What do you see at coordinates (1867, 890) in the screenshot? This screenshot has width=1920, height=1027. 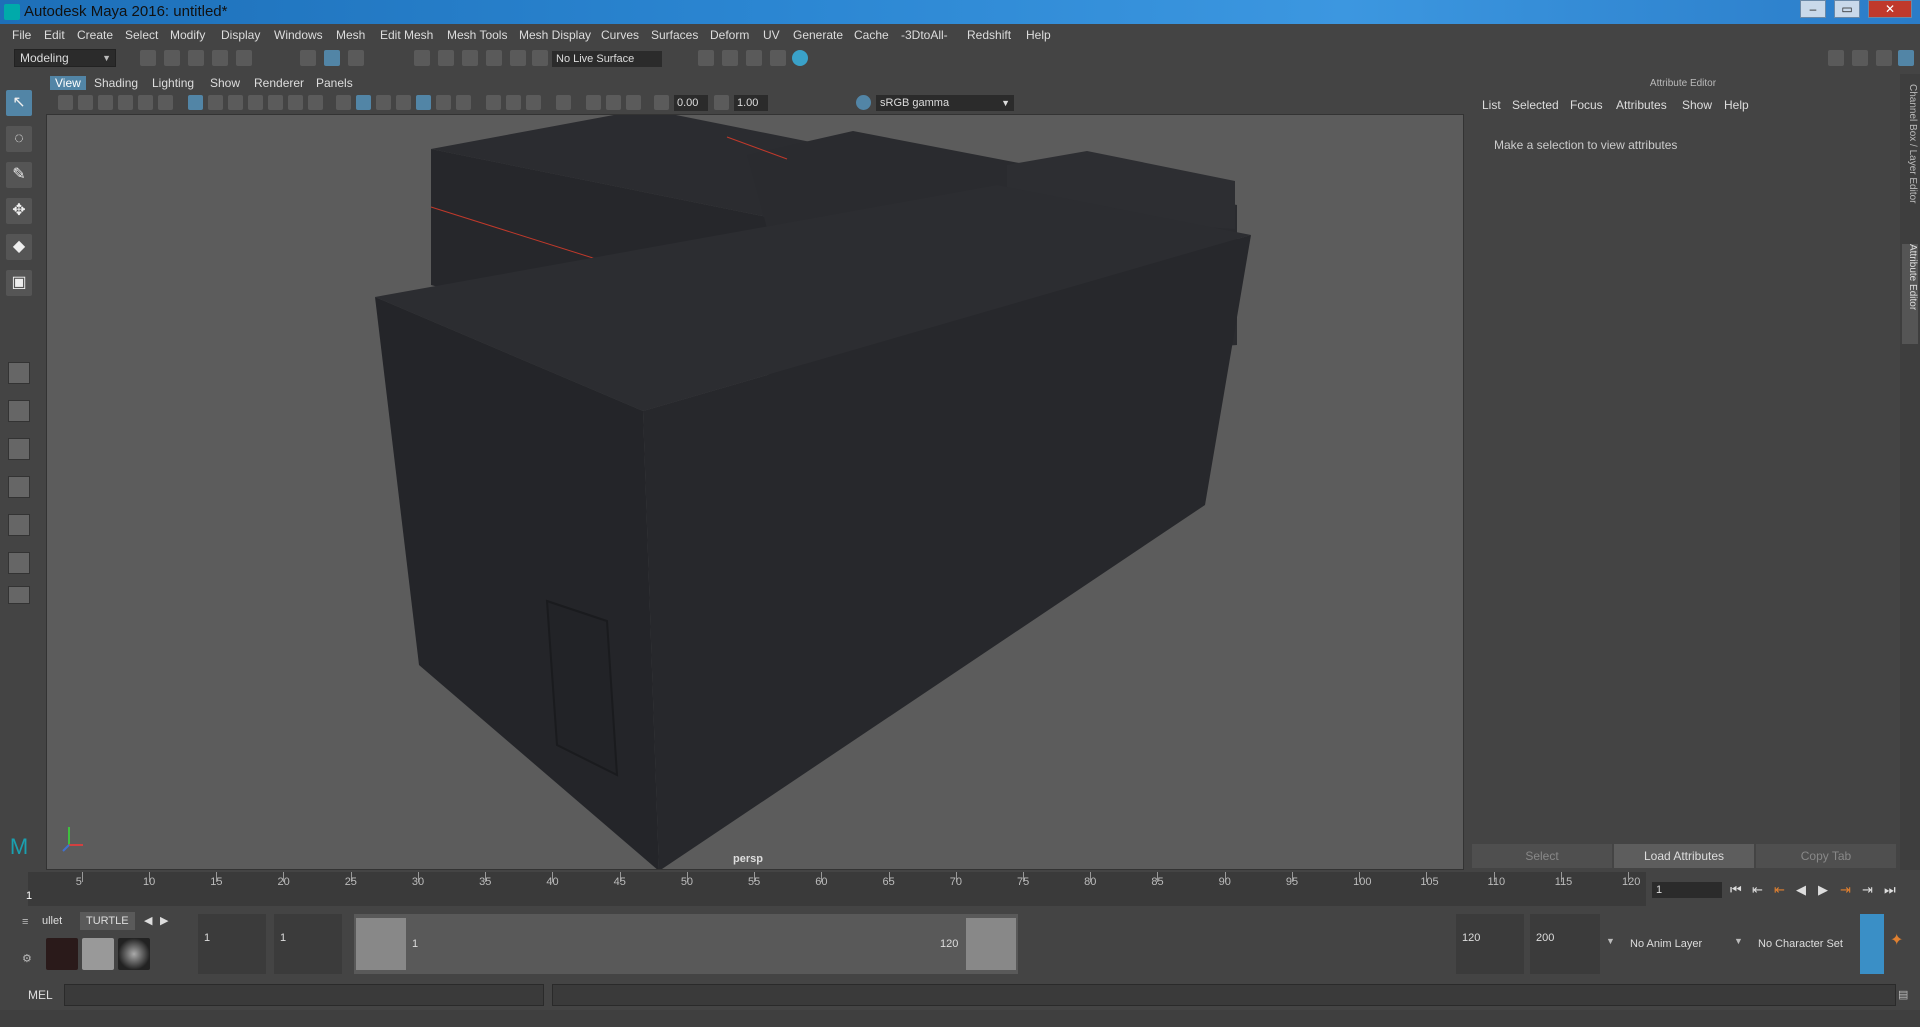 I see `step-forward-frame-icon: ⇥` at bounding box center [1867, 890].